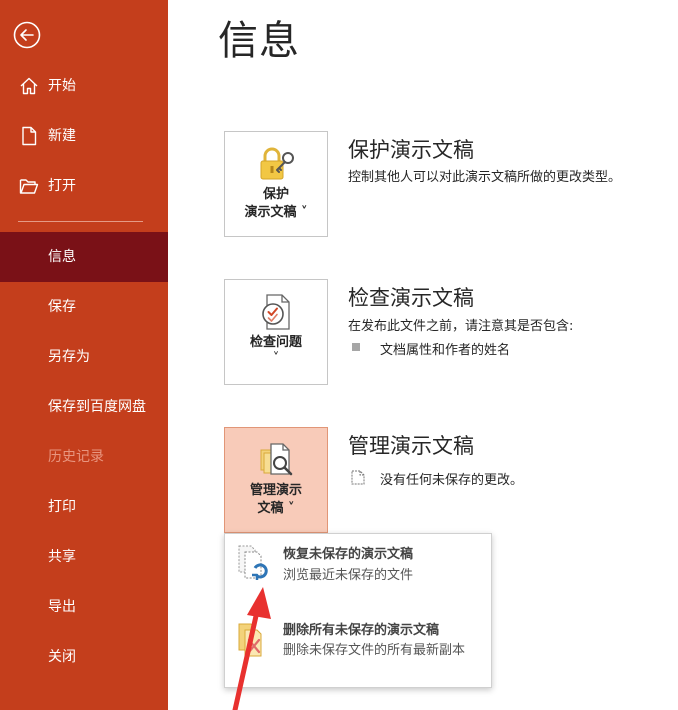  What do you see at coordinates (80, 221) in the screenshot?
I see `sidebar-divider` at bounding box center [80, 221].